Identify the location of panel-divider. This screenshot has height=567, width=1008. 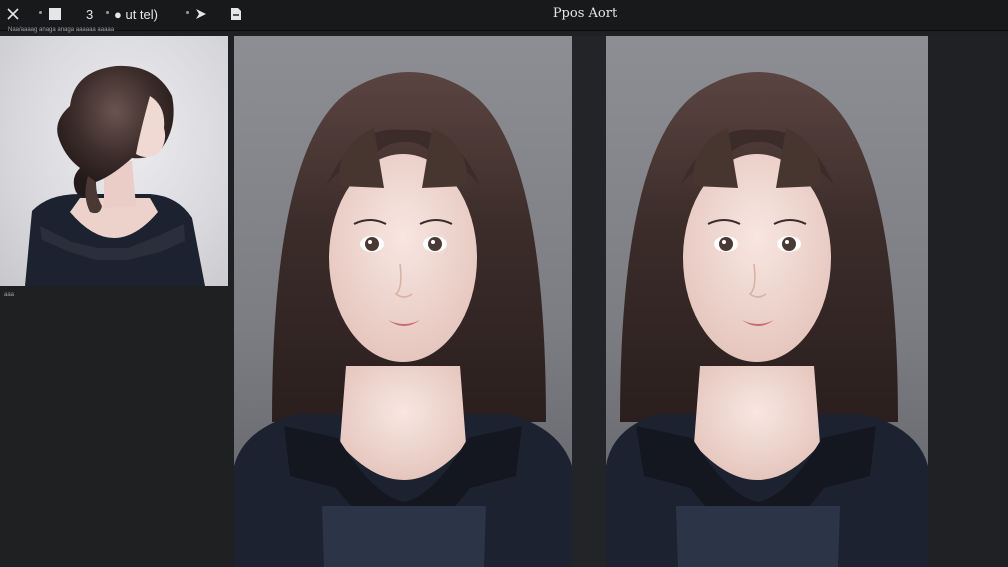
(589, 301).